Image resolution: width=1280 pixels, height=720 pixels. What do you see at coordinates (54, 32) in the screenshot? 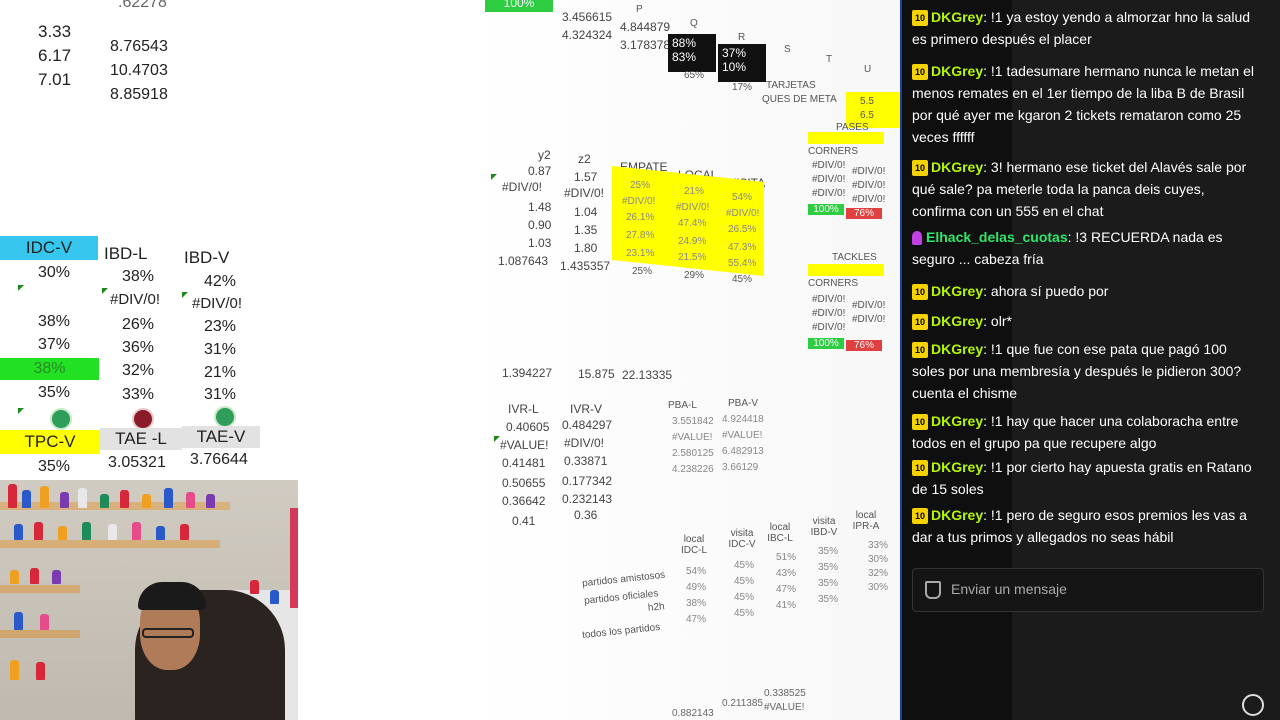
I see `cell-r1a: 3.33` at bounding box center [54, 32].